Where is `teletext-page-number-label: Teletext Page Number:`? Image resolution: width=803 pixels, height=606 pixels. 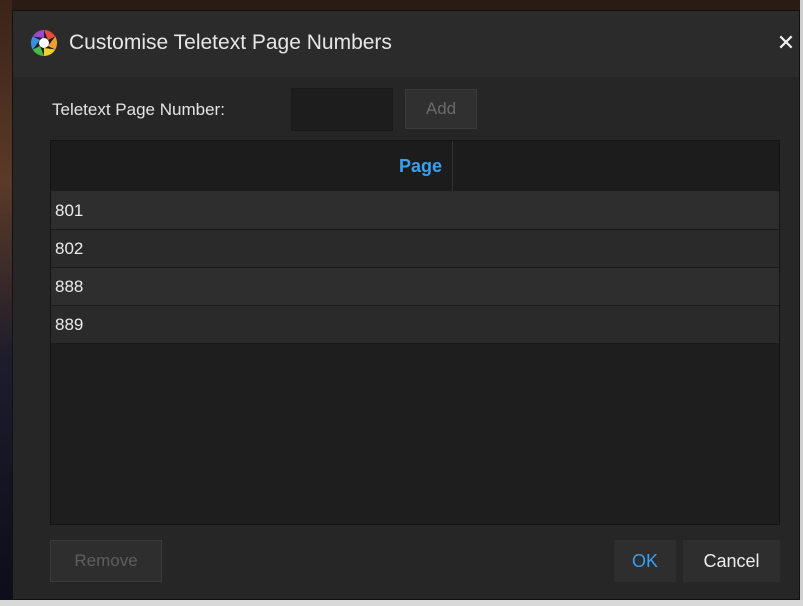 teletext-page-number-label: Teletext Page Number: is located at coordinates (138, 109).